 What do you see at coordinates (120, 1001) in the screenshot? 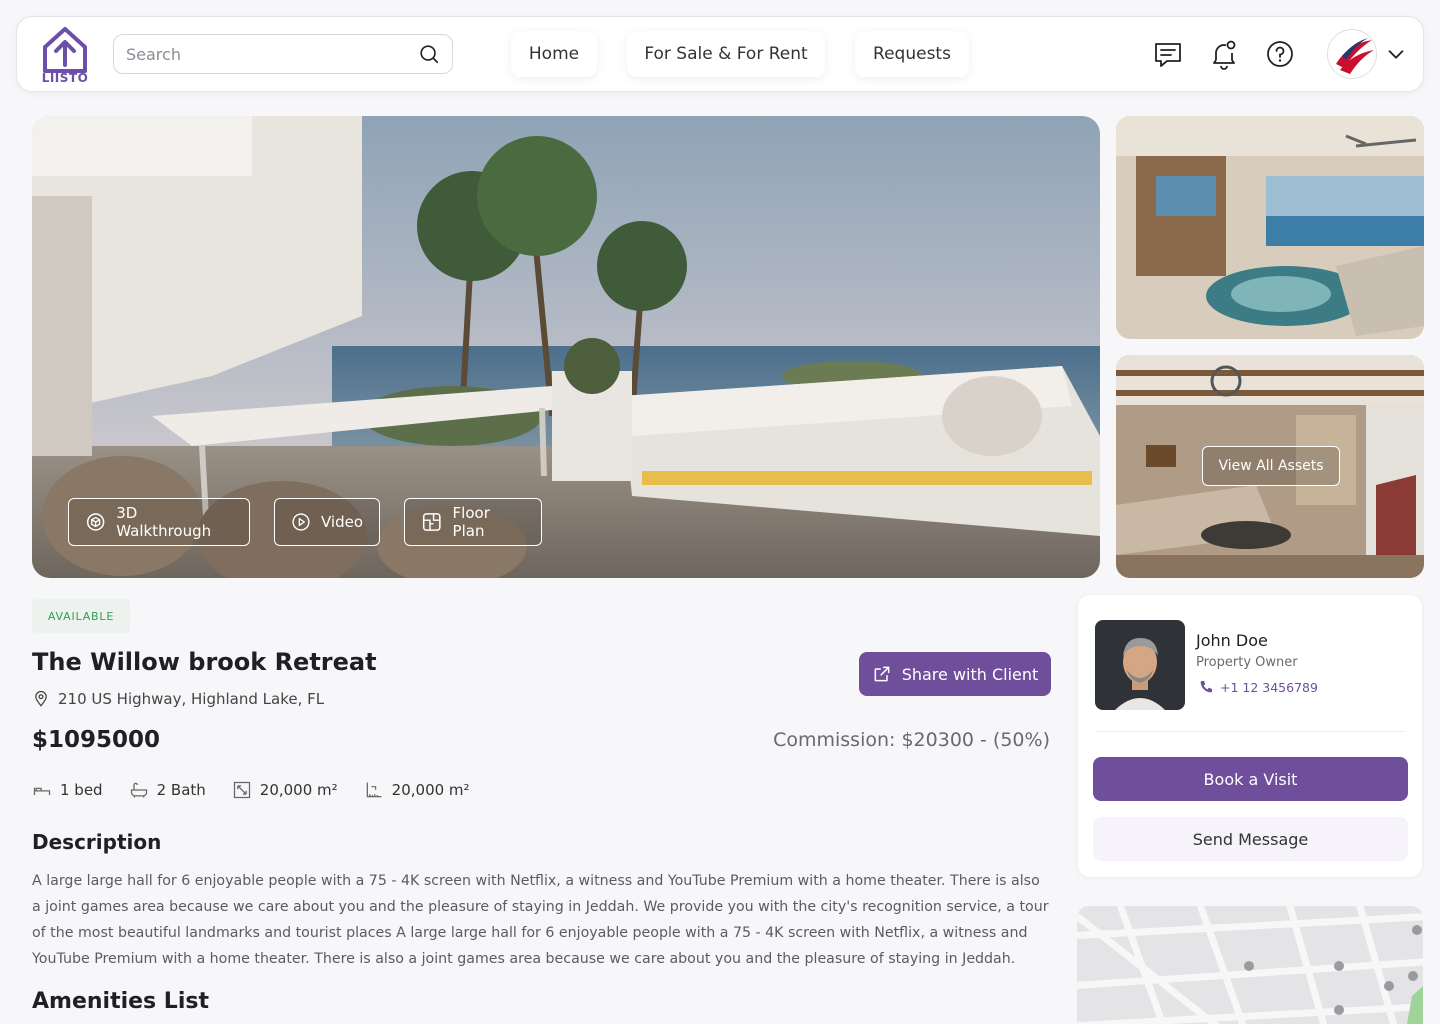
I see `amenities-heading: Amenities List` at bounding box center [120, 1001].